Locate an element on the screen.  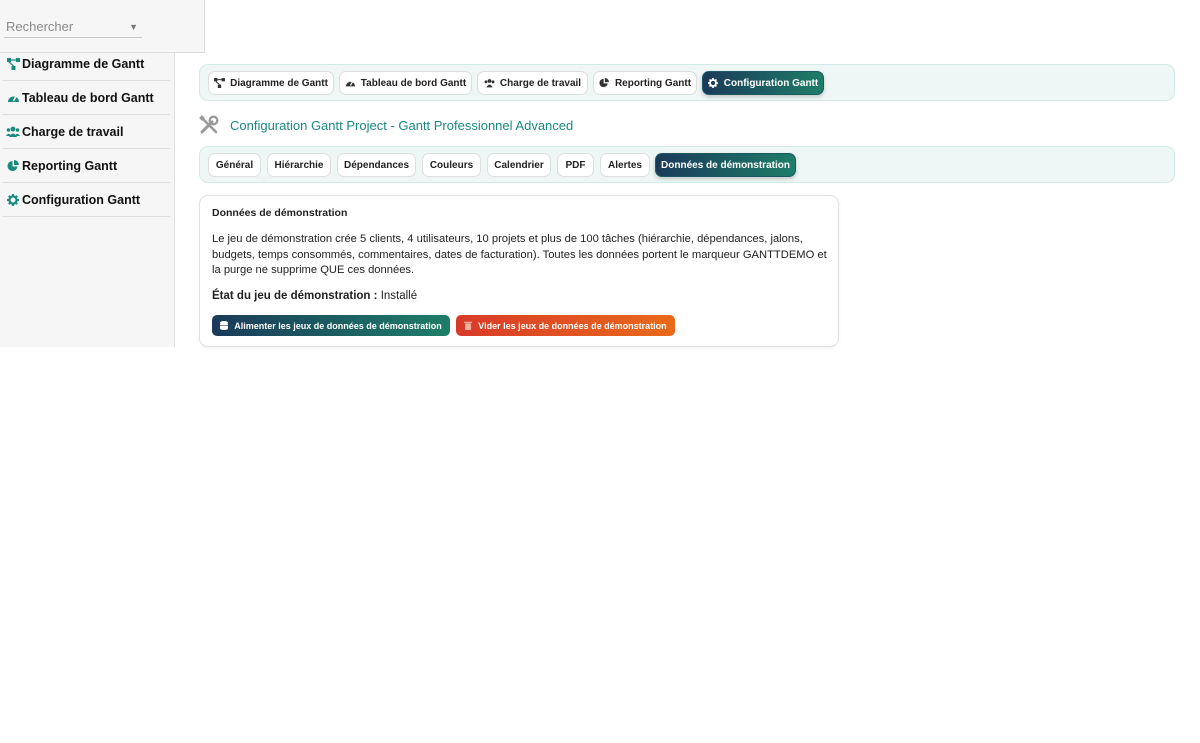
tab-calendrier: Calendrier is located at coordinates (519, 165).